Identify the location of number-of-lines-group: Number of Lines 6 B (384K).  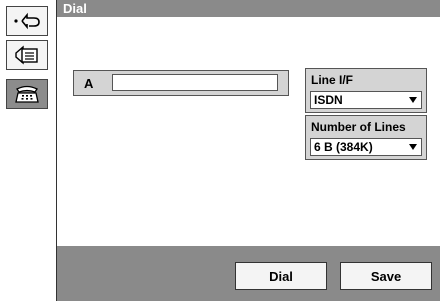
(366, 137).